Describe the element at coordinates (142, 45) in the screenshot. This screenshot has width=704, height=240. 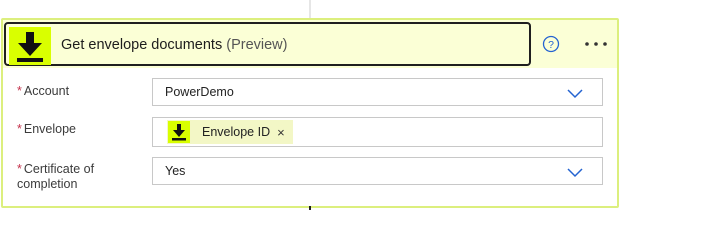
I see `action-title-main: Get envelope documents` at that location.